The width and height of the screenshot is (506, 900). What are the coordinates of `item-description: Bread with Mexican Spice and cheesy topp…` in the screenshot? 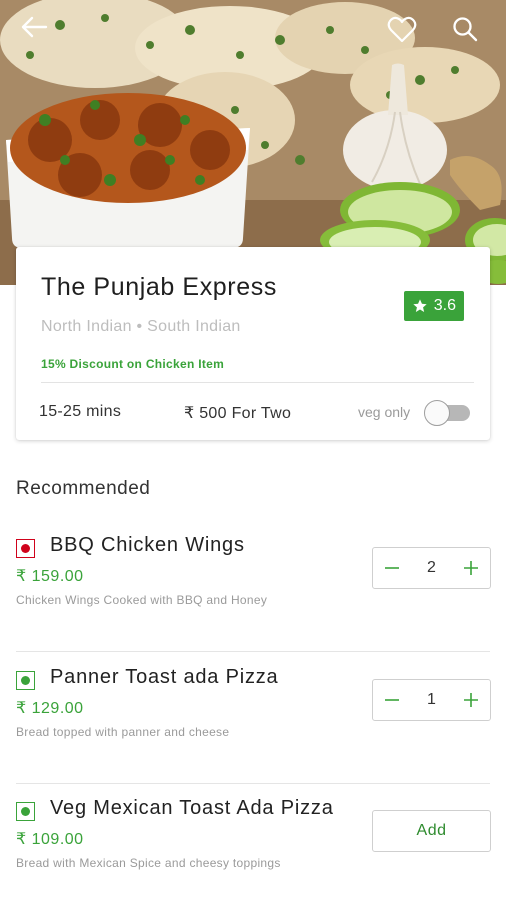 It's located at (148, 863).